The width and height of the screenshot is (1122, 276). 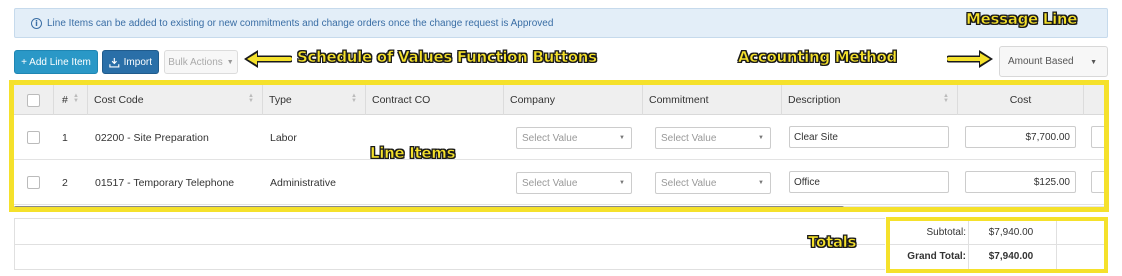 I want to click on description-input: Office, so click(x=869, y=182).